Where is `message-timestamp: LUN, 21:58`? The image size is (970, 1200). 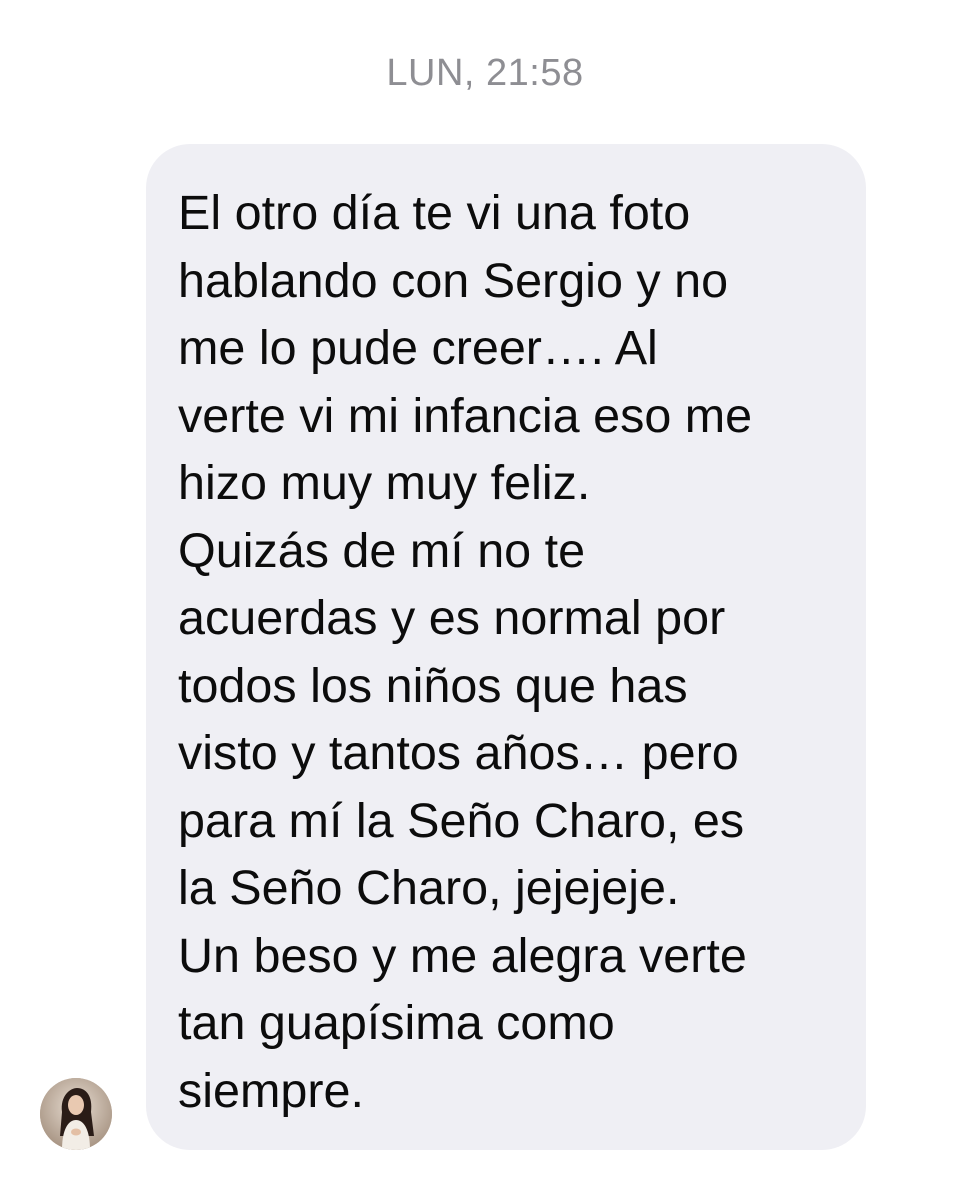
message-timestamp: LUN, 21:58 is located at coordinates (485, 73).